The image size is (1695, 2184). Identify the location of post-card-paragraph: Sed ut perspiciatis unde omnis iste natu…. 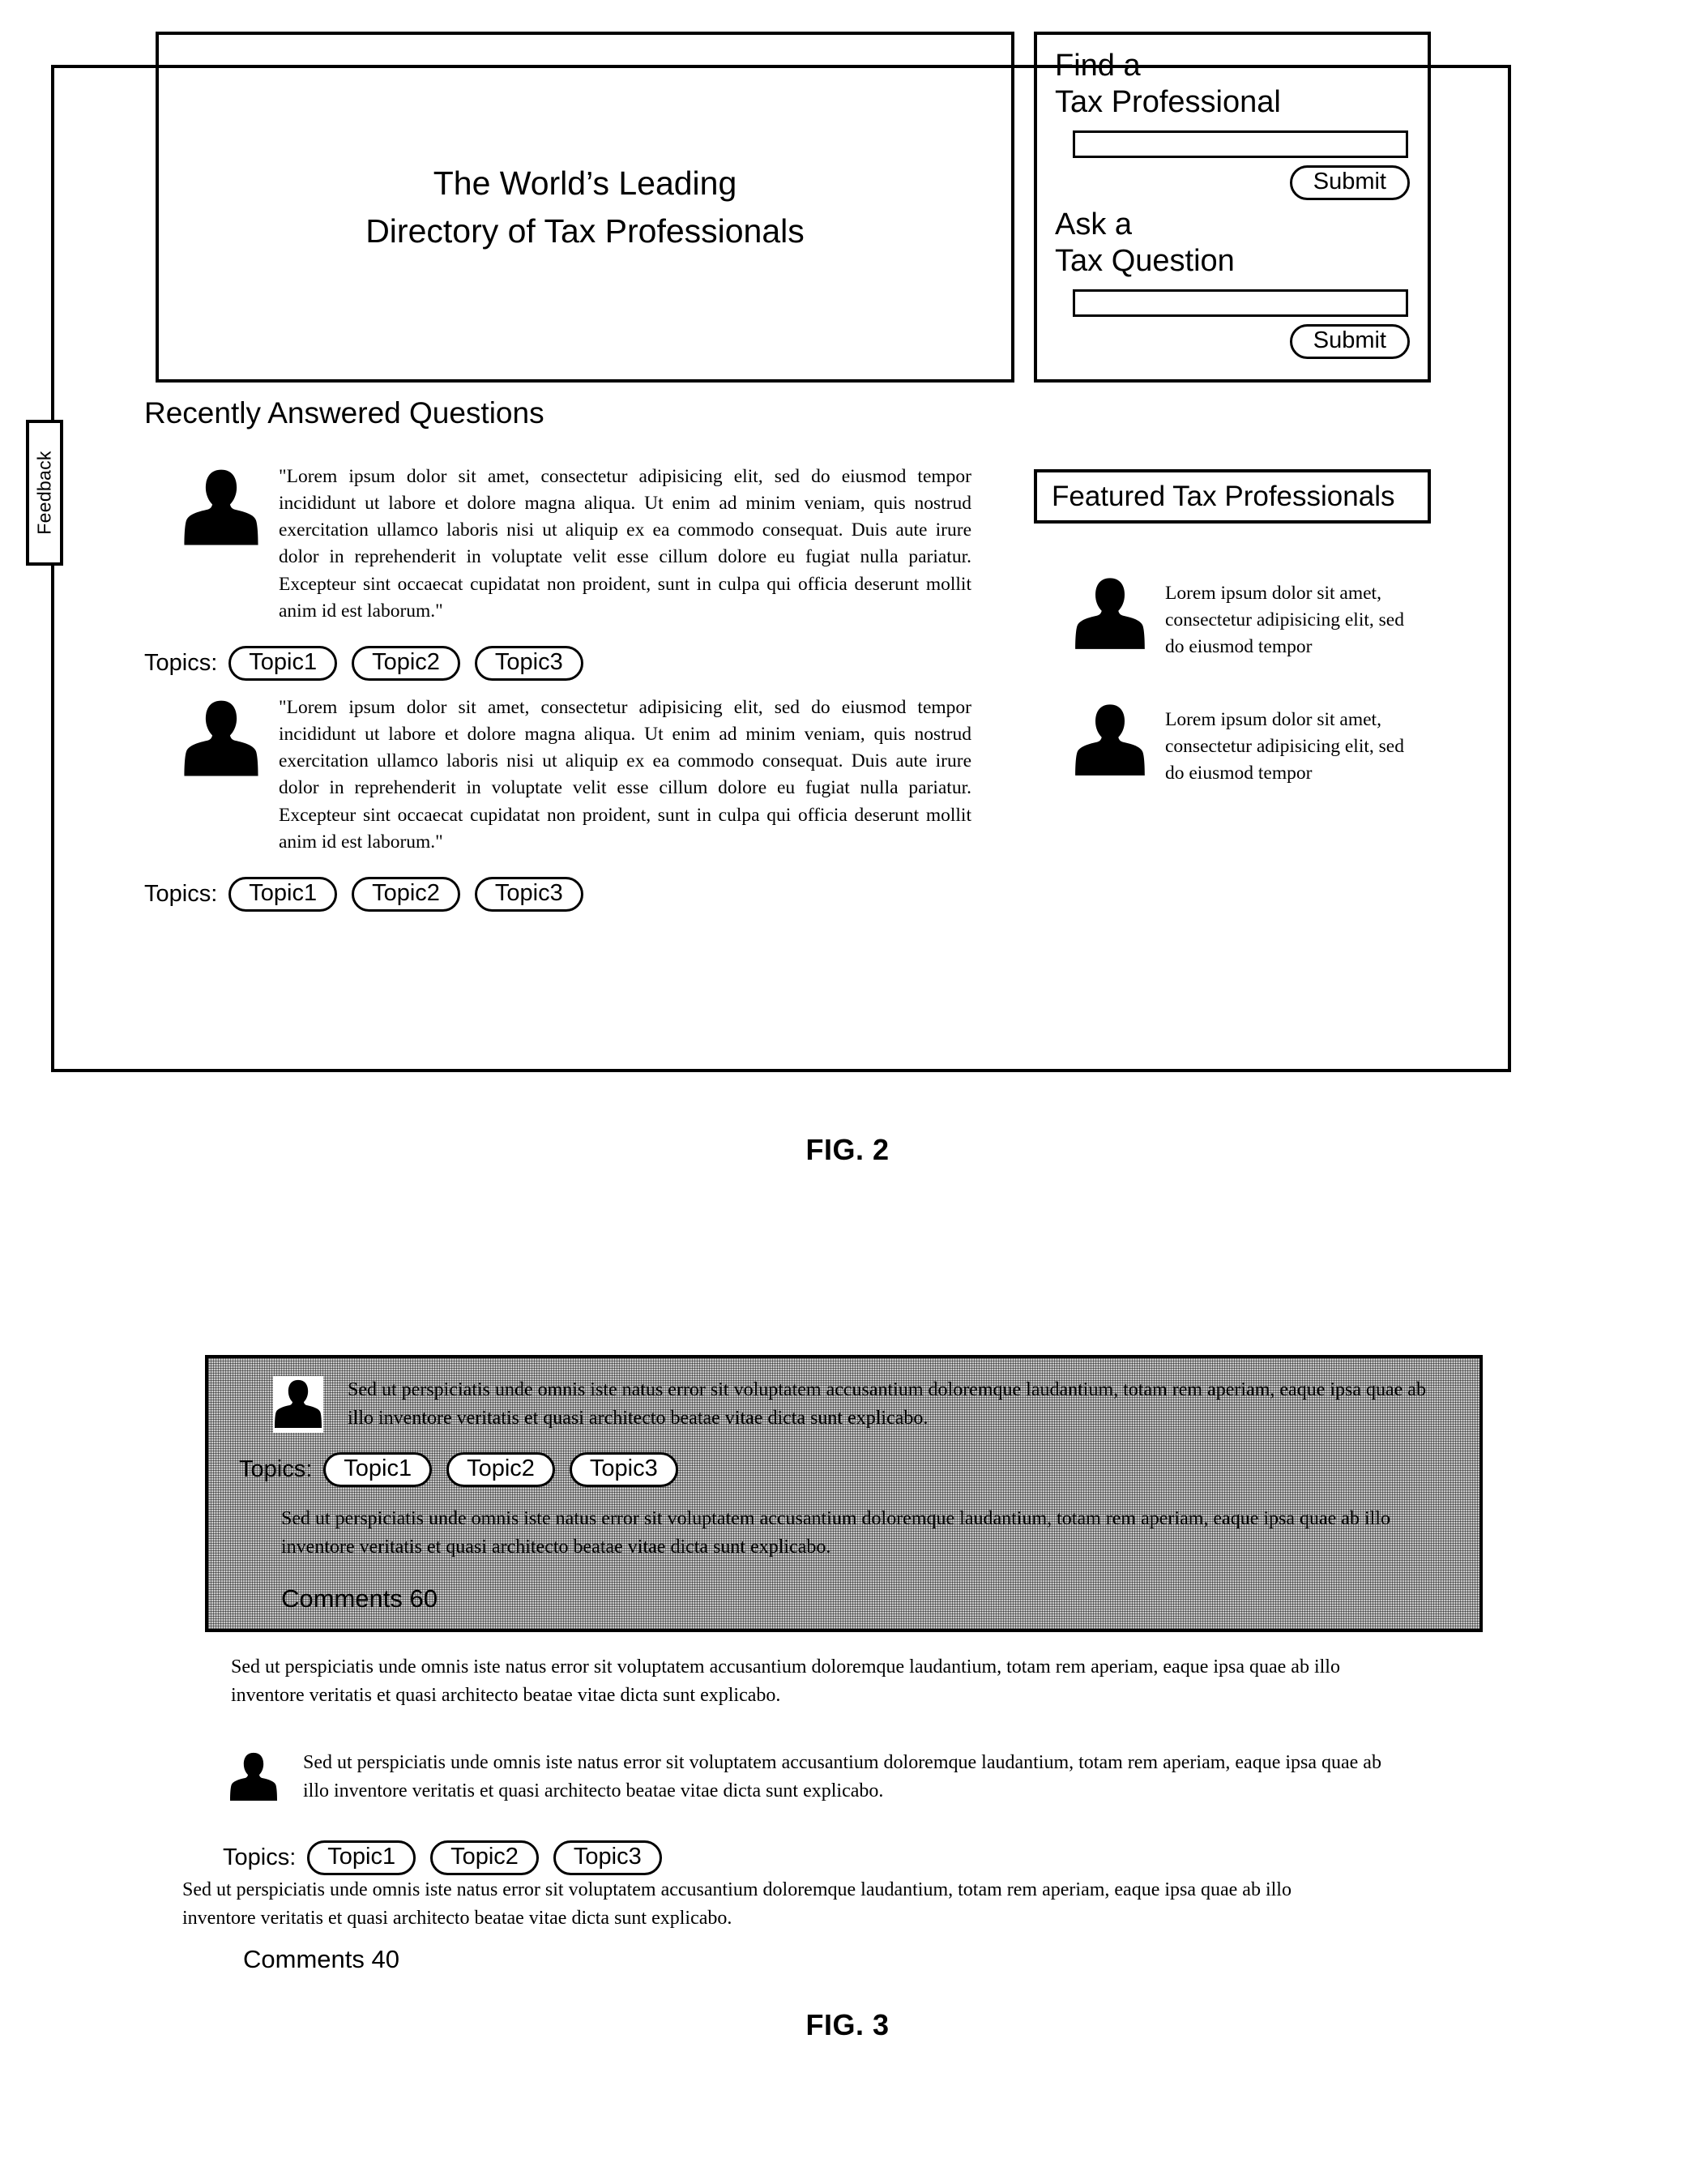
(786, 1681).